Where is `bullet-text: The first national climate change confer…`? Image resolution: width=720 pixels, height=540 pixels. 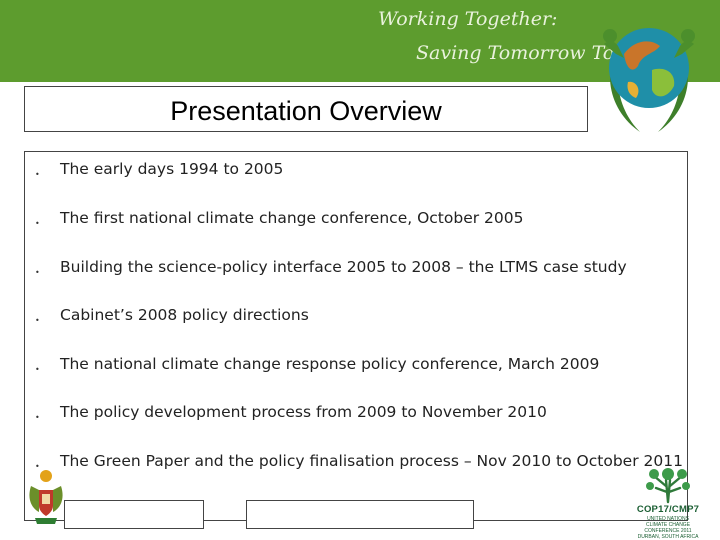 bullet-text: The first national climate change confer… is located at coordinates (292, 218).